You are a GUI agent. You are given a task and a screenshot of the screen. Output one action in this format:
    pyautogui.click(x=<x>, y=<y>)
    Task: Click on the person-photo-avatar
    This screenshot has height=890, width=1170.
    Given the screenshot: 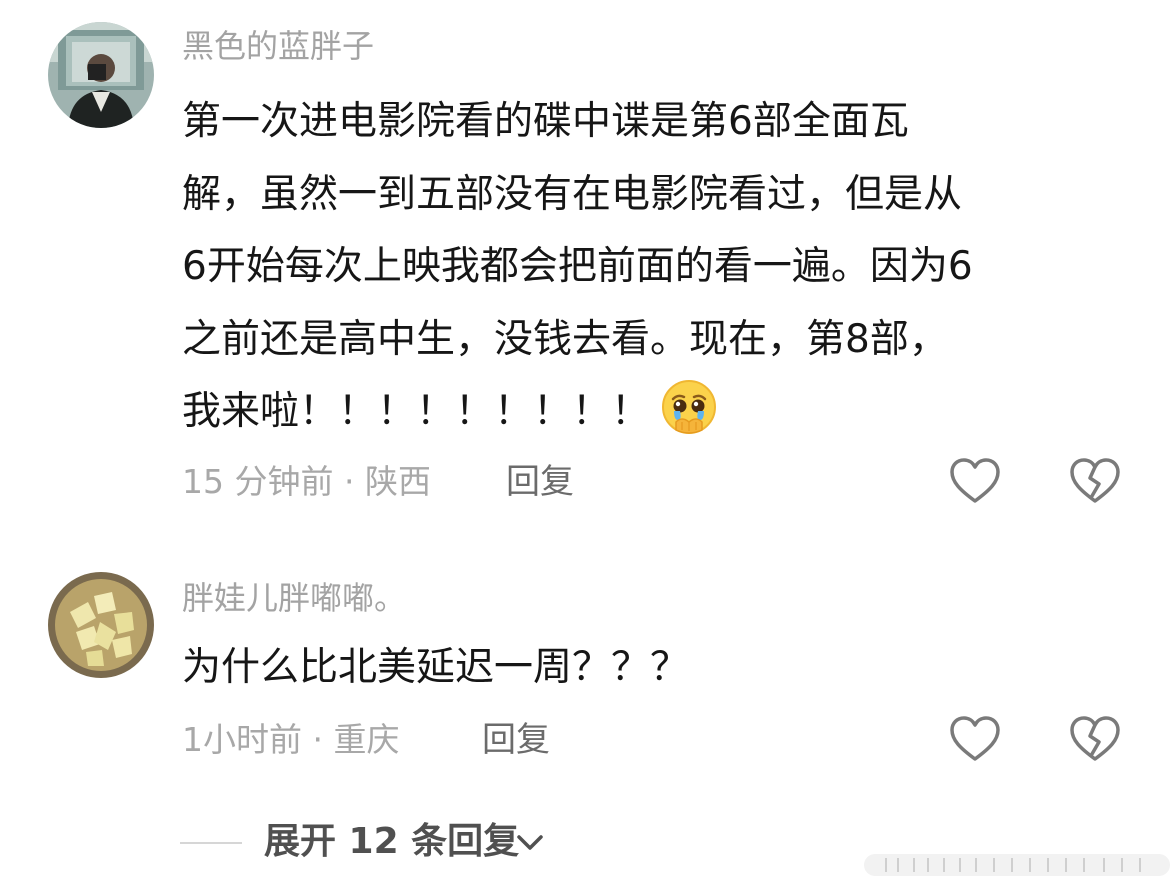 What is the action you would take?
    pyautogui.click(x=101, y=75)
    